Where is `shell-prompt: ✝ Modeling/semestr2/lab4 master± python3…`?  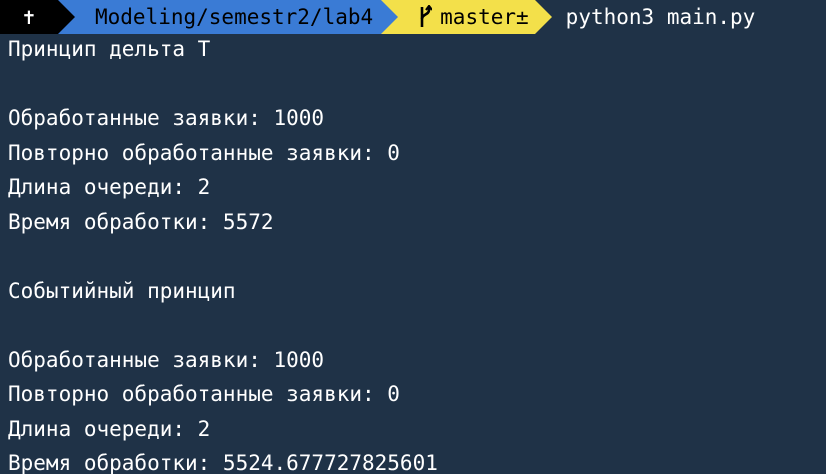 shell-prompt: ✝ Modeling/semestr2/lab4 master± python3… is located at coordinates (413, 17).